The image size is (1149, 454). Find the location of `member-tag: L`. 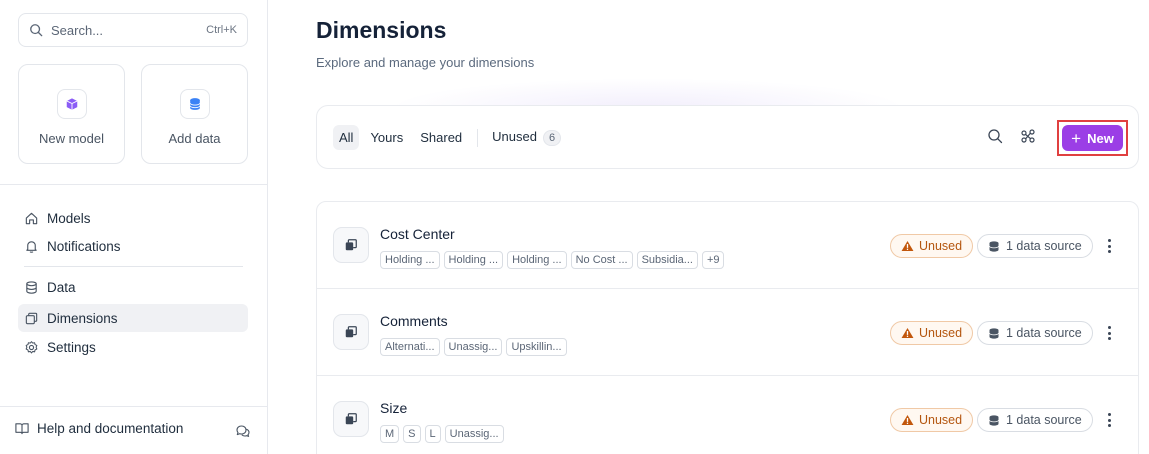

member-tag: L is located at coordinates (432, 434).